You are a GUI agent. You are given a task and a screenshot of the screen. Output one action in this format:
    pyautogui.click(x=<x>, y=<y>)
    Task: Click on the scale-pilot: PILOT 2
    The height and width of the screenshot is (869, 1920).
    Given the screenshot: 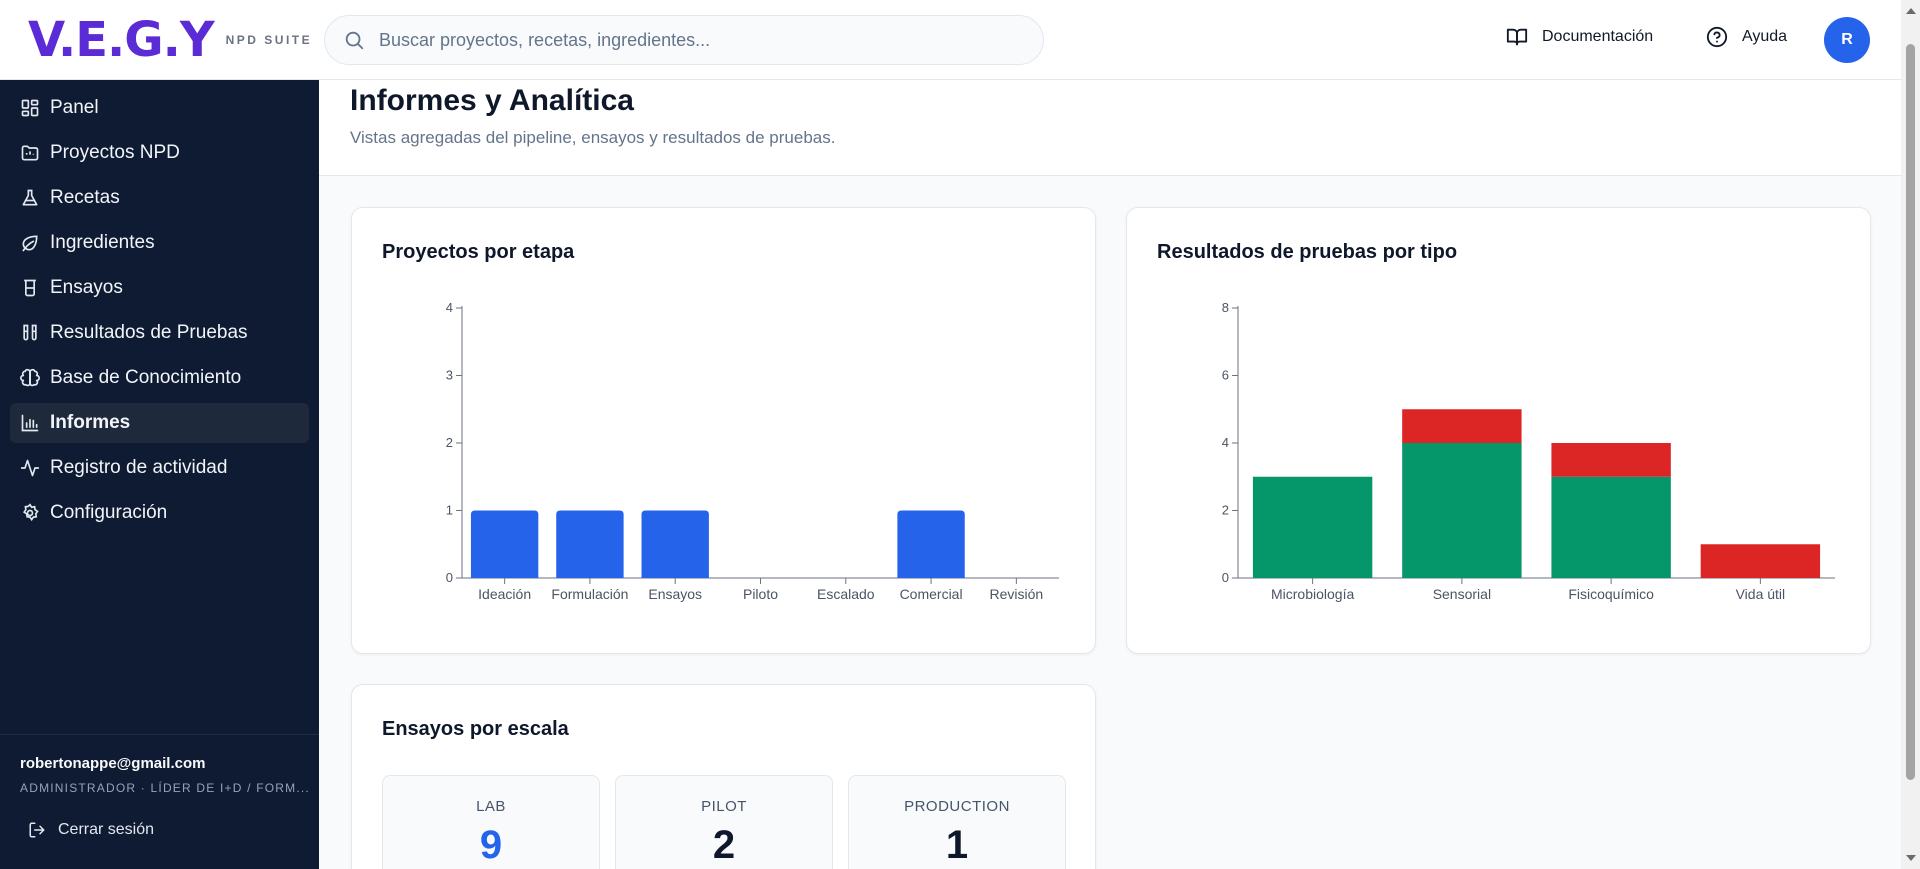 What is the action you would take?
    pyautogui.click(x=724, y=822)
    